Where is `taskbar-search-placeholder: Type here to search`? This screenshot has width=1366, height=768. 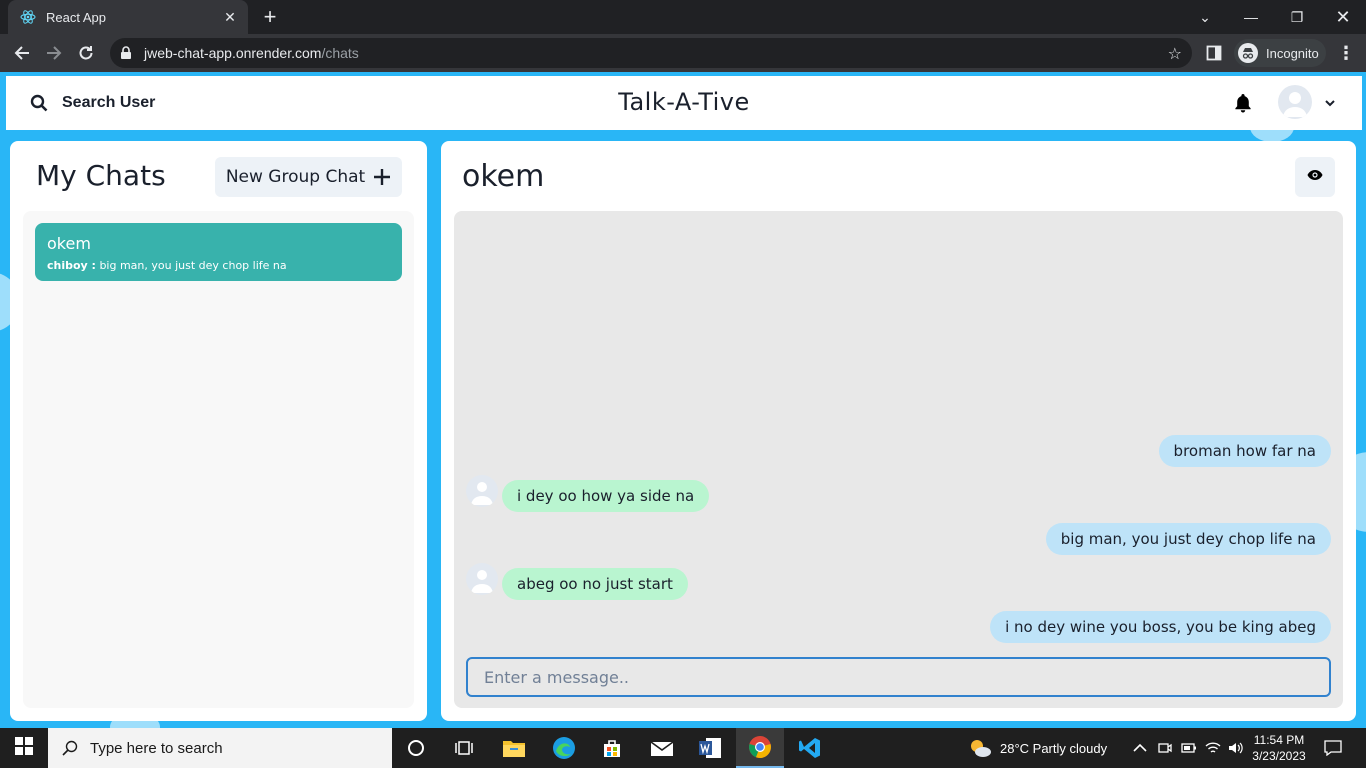
taskbar-search-placeholder: Type here to search is located at coordinates (156, 748).